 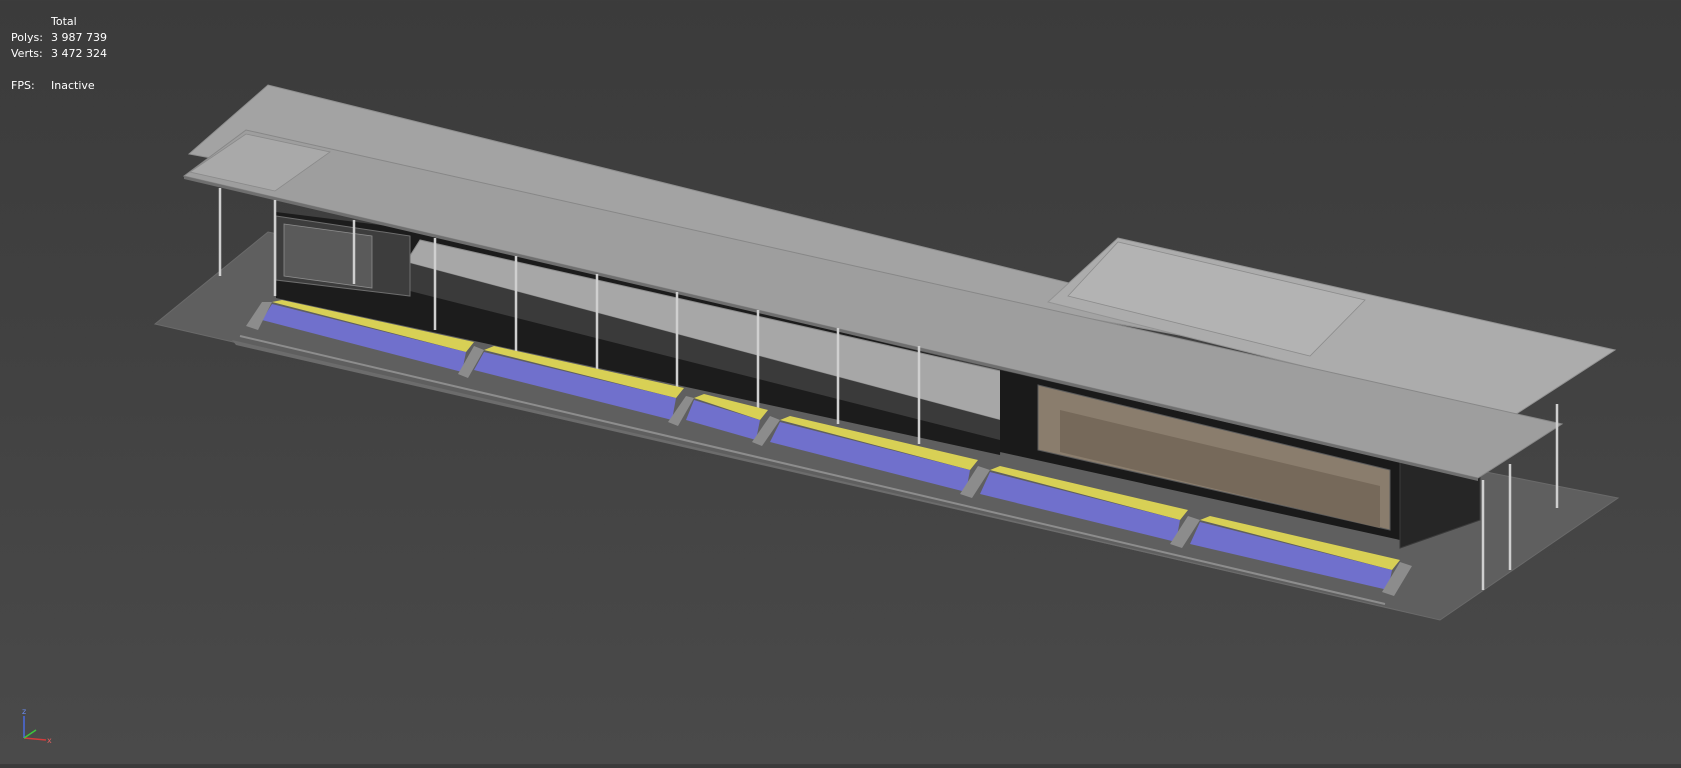 What do you see at coordinates (64, 21) in the screenshot?
I see `stats-header: Total` at bounding box center [64, 21].